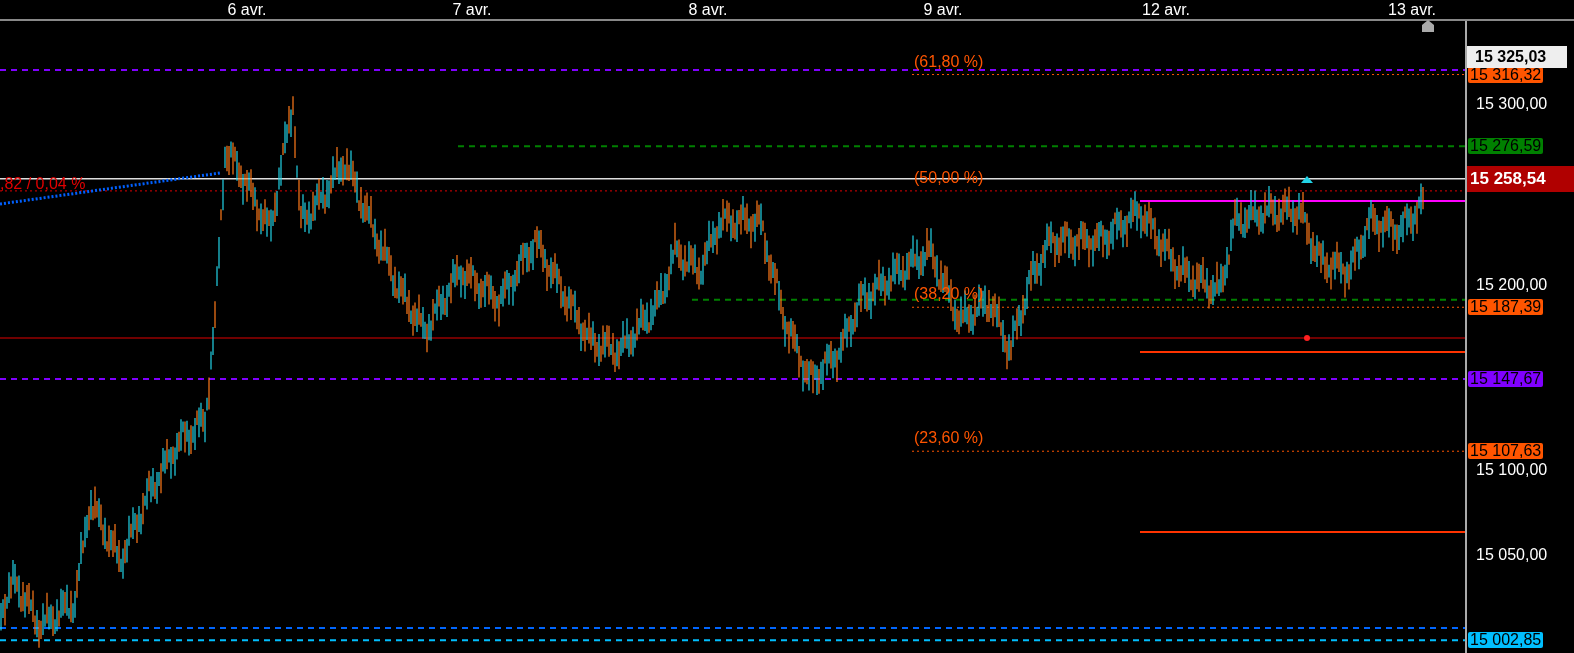 The image size is (1574, 653). What do you see at coordinates (943, 10) in the screenshot?
I see `date-label: 9 avr.` at bounding box center [943, 10].